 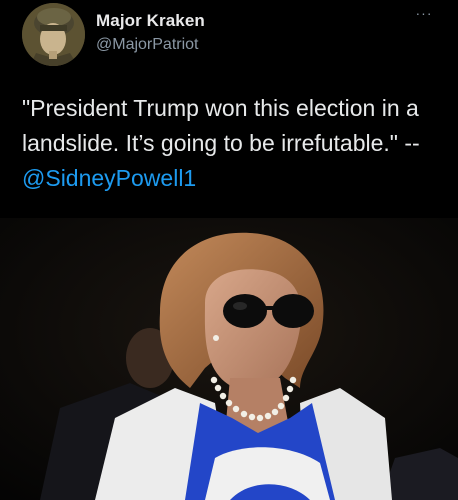 I want to click on mention-link: @SidneyPowell1, so click(x=109, y=178).